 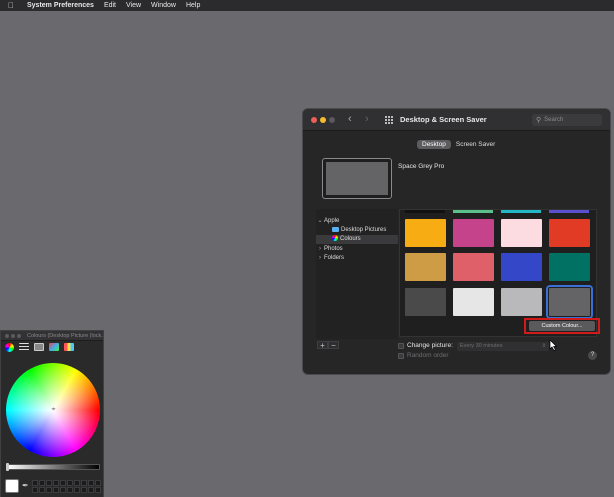 I want to click on colour-palettes-icon, so click(x=39, y=347).